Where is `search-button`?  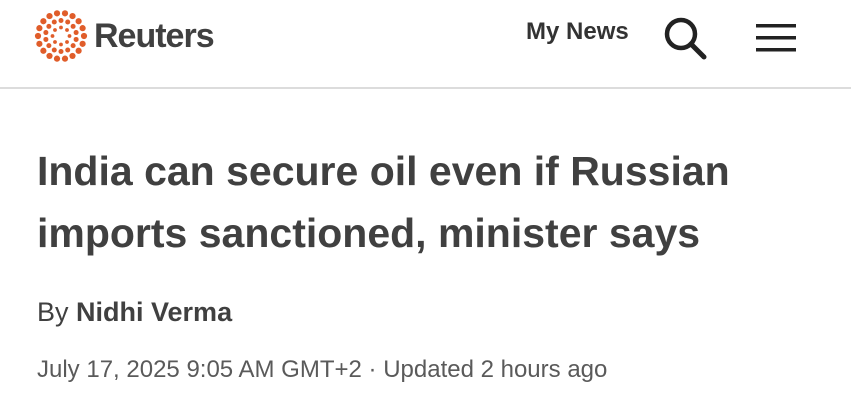
search-button is located at coordinates (685, 38).